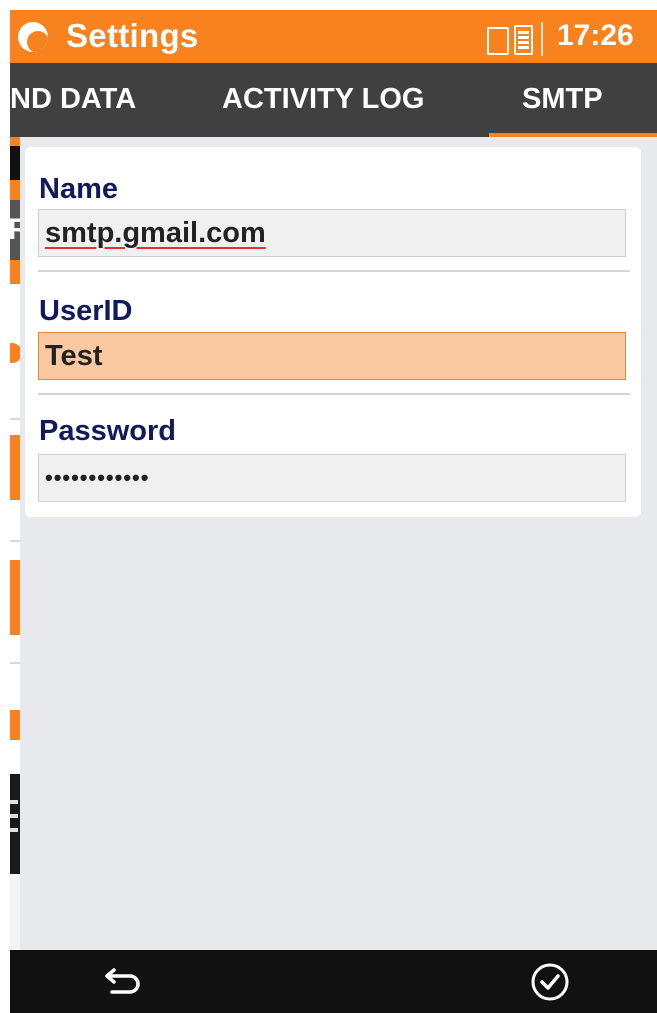 The image size is (657, 1013). Describe the element at coordinates (332, 233) in the screenshot. I see `name-field: smtp.gmail.com` at that location.